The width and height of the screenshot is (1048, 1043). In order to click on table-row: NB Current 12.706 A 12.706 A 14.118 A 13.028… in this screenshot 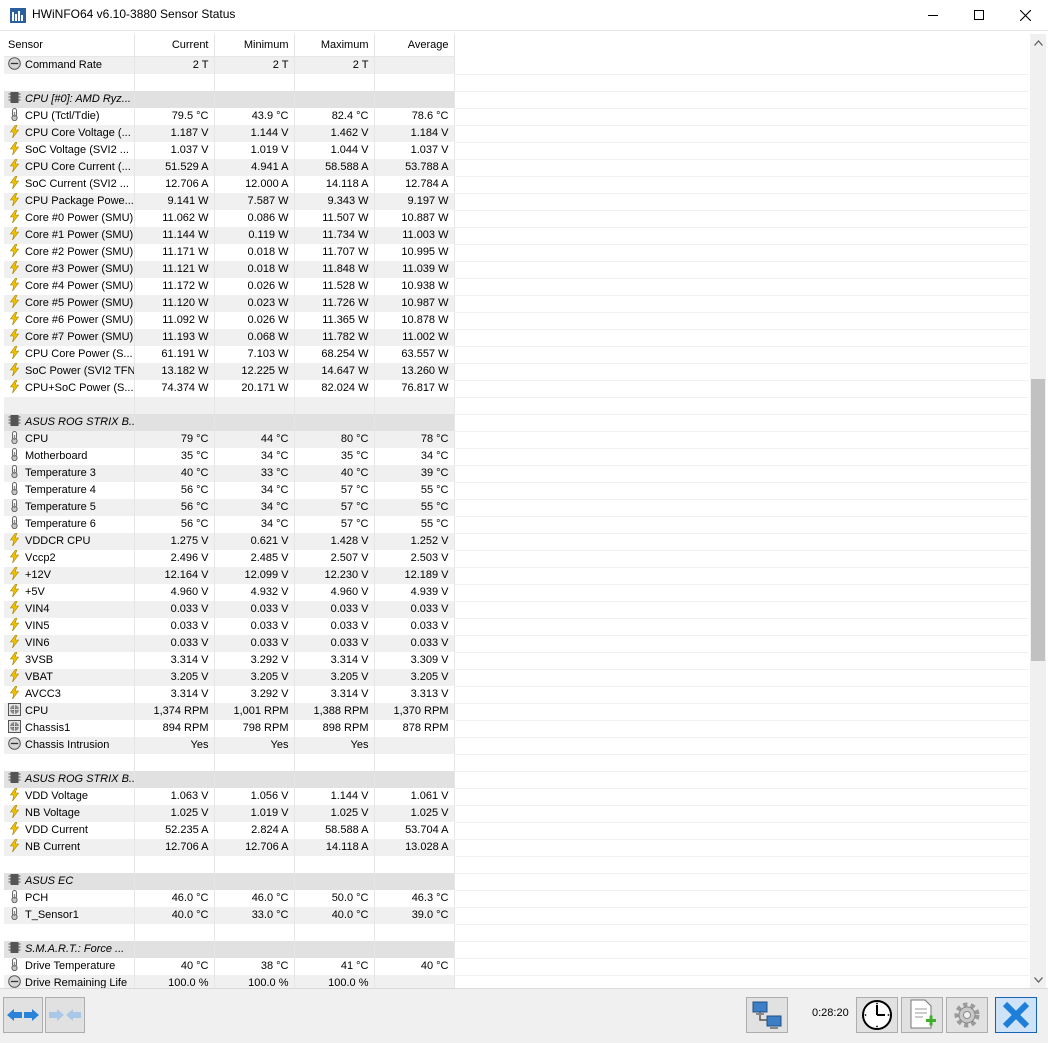, I will do `click(229, 847)`.